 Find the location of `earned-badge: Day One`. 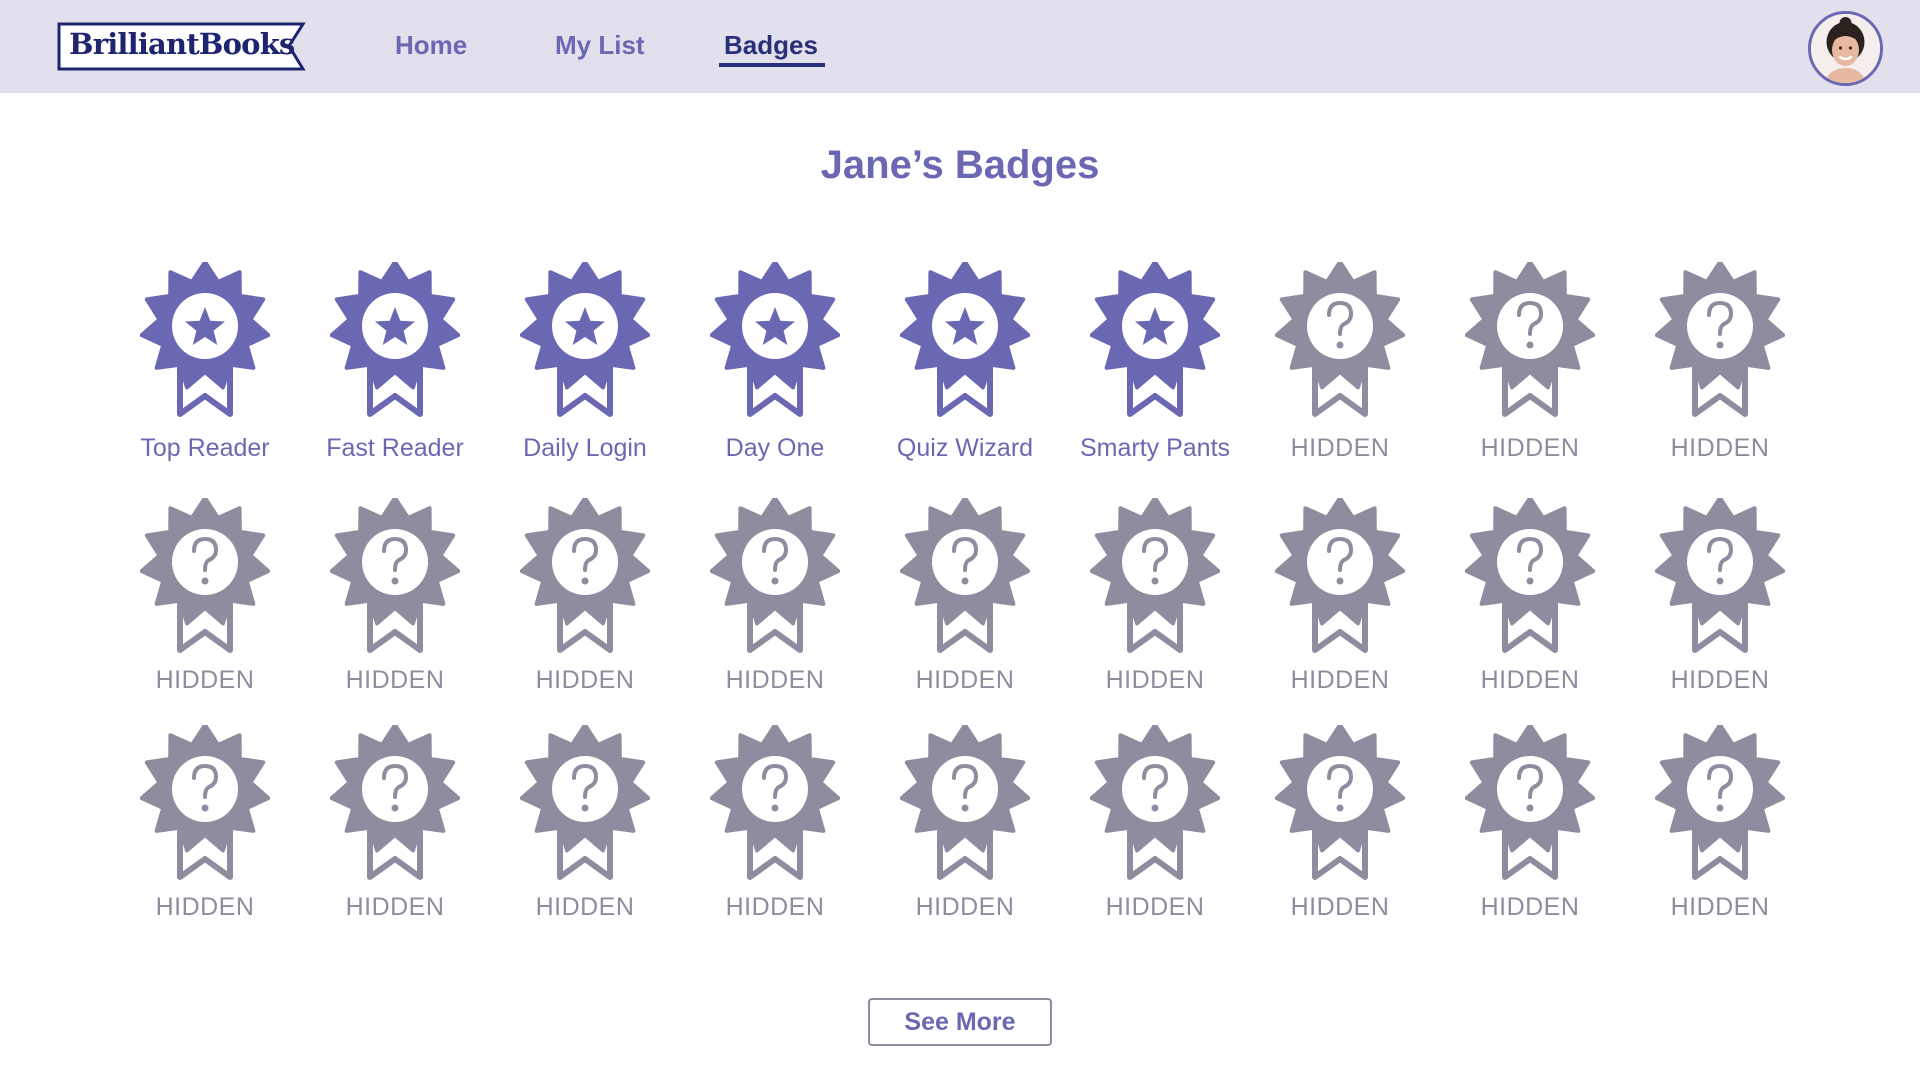

earned-badge: Day One is located at coordinates (775, 372).